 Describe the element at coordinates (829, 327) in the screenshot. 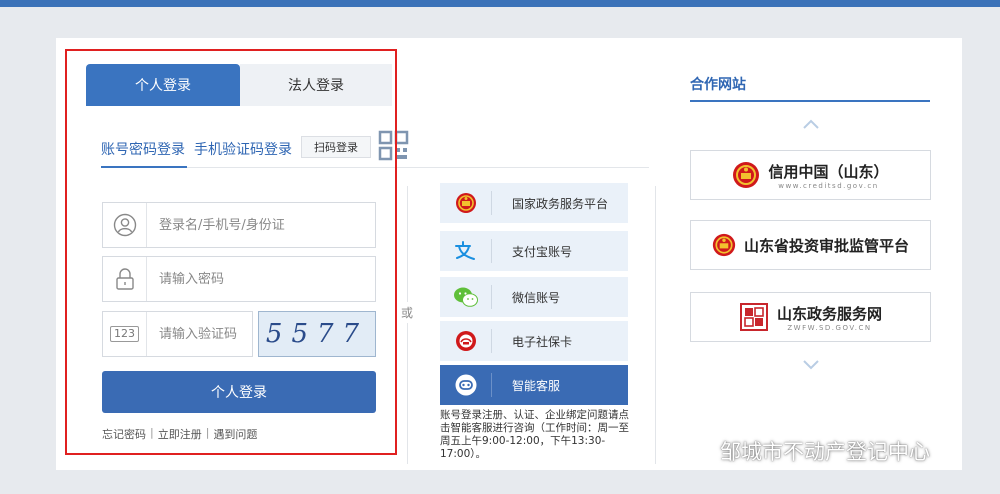

I see `partner-url: ZWFW.SD.GOV.CN` at that location.